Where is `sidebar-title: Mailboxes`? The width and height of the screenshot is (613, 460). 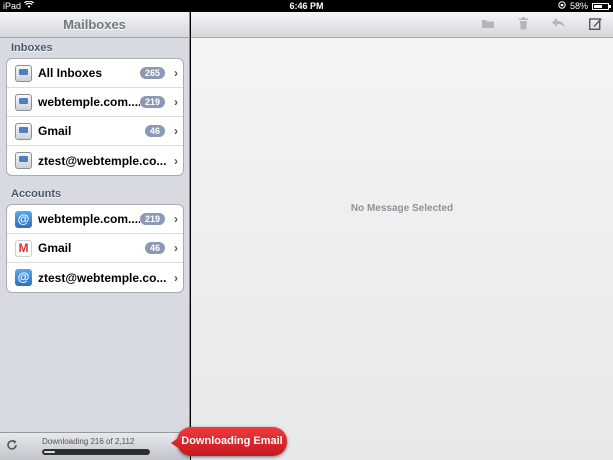
sidebar-title: Mailboxes is located at coordinates (94, 24).